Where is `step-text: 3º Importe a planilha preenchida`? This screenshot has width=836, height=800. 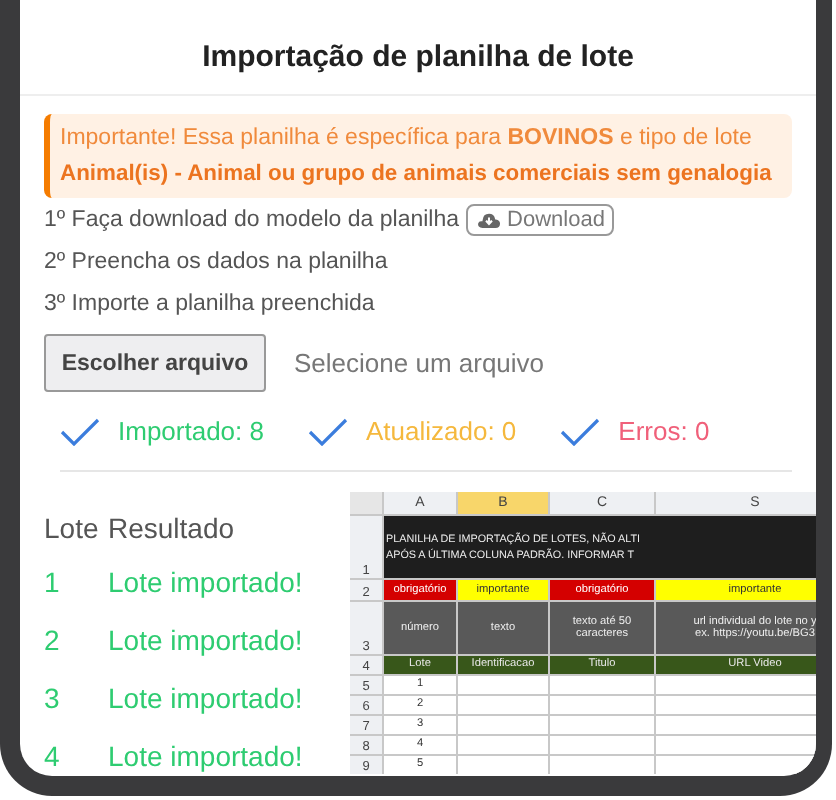 step-text: 3º Importe a planilha preenchida is located at coordinates (209, 303).